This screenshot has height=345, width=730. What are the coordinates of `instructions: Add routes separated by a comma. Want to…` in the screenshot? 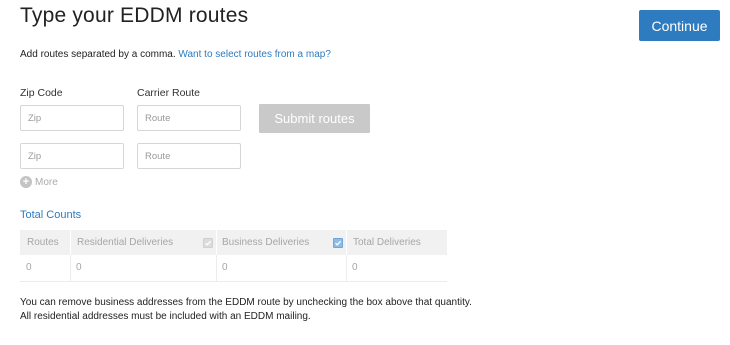 It's located at (175, 54).